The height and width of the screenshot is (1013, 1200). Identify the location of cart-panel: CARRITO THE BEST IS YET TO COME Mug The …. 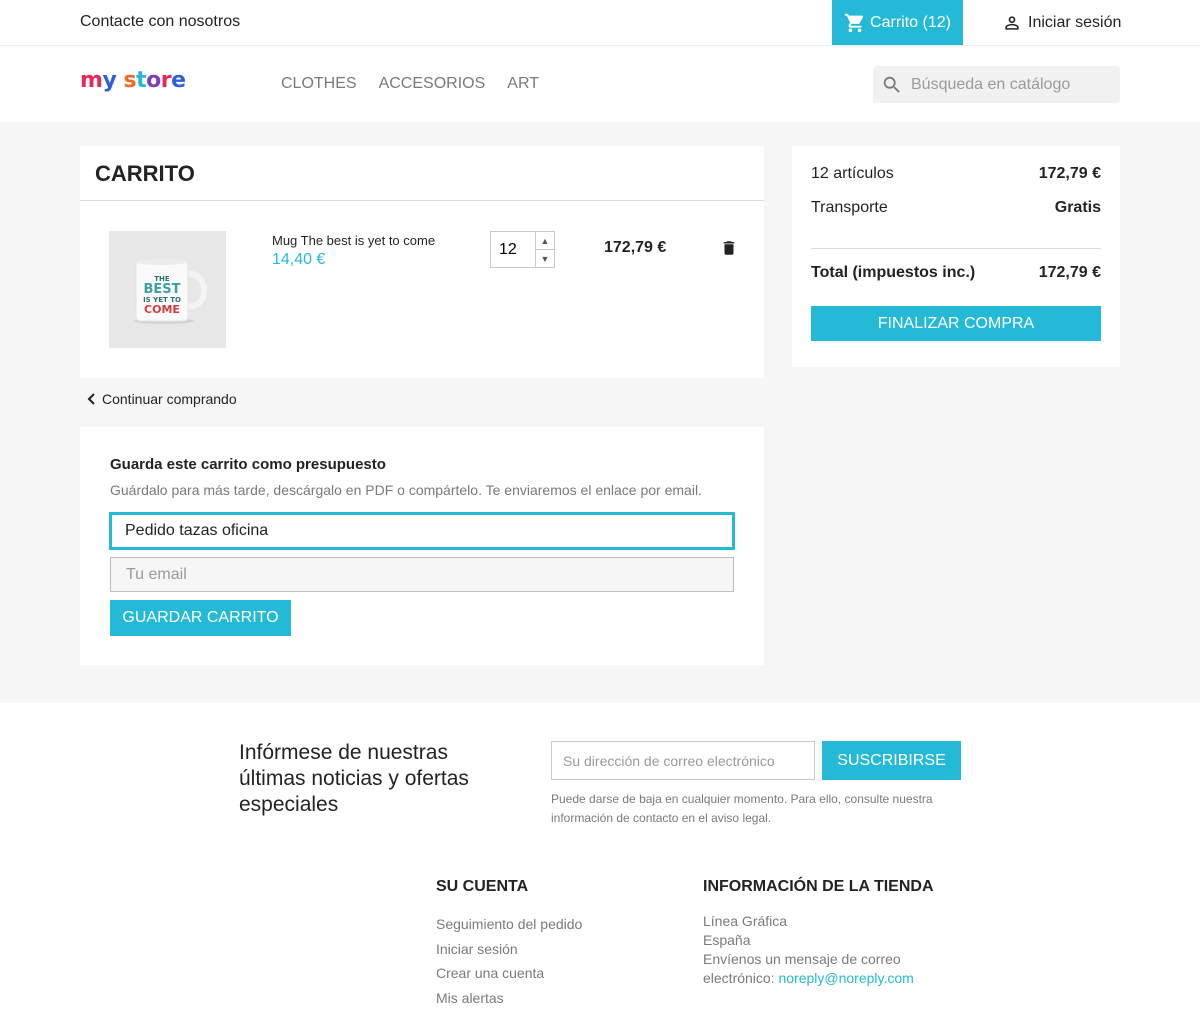
(422, 262).